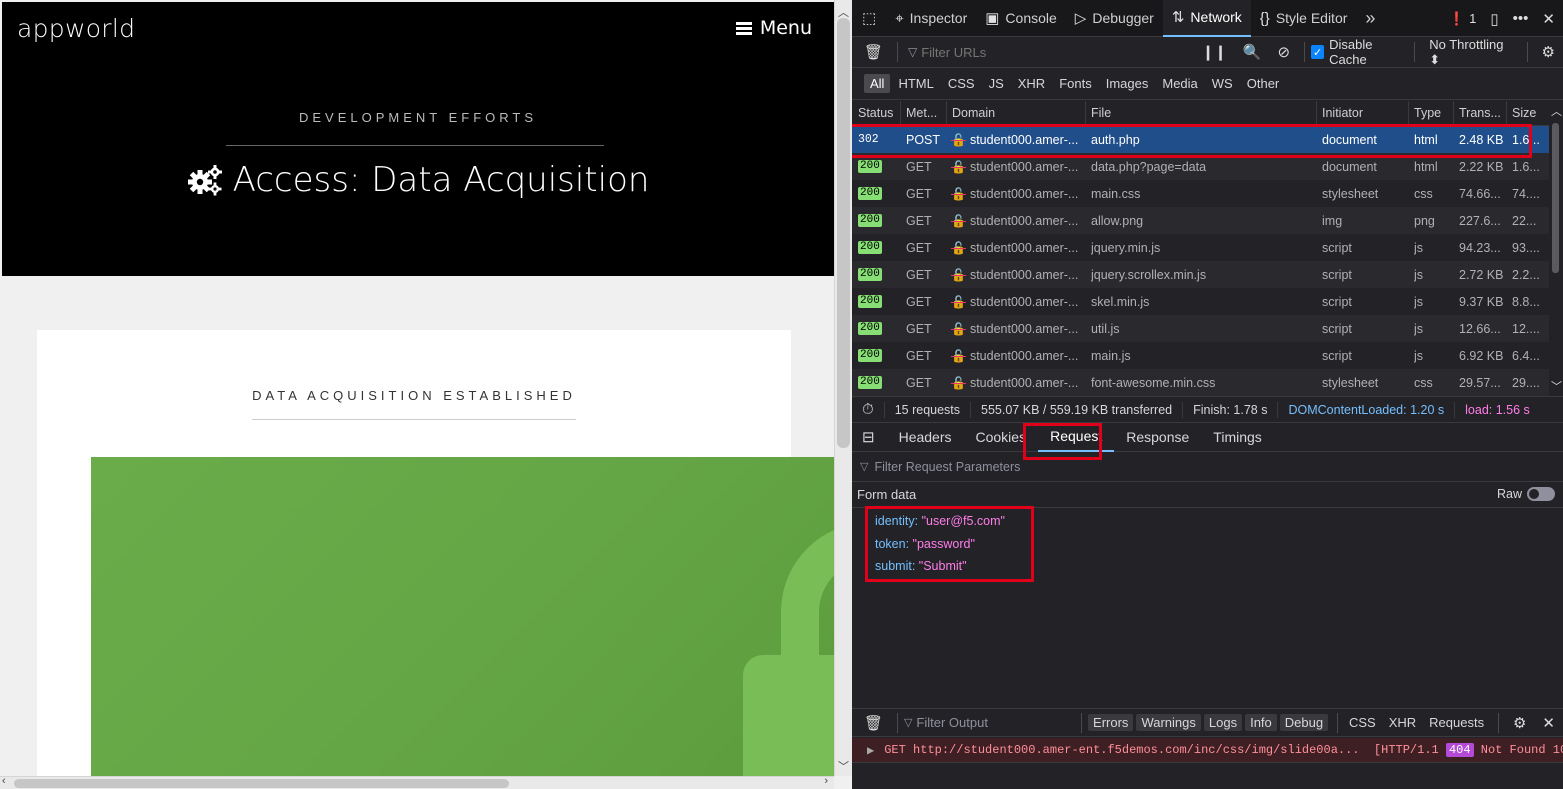  Describe the element at coordinates (1219, 521) in the screenshot. I see `form-param-row: identity: "user@f5.com"` at that location.